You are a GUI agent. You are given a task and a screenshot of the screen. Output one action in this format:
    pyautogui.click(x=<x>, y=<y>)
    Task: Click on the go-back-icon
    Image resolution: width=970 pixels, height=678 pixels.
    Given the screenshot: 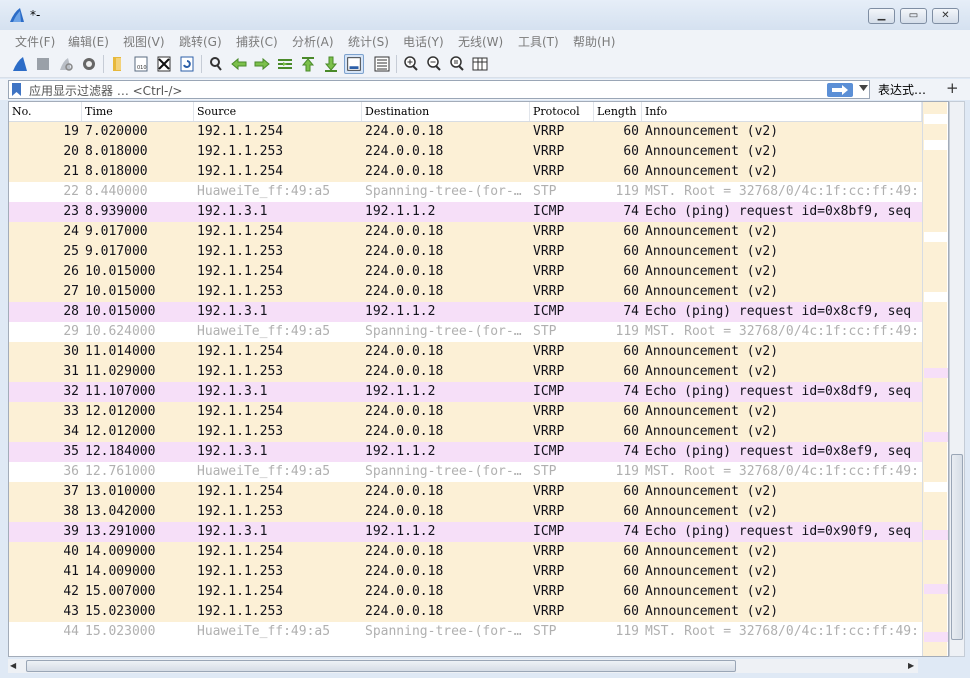 What is the action you would take?
    pyautogui.click(x=239, y=64)
    